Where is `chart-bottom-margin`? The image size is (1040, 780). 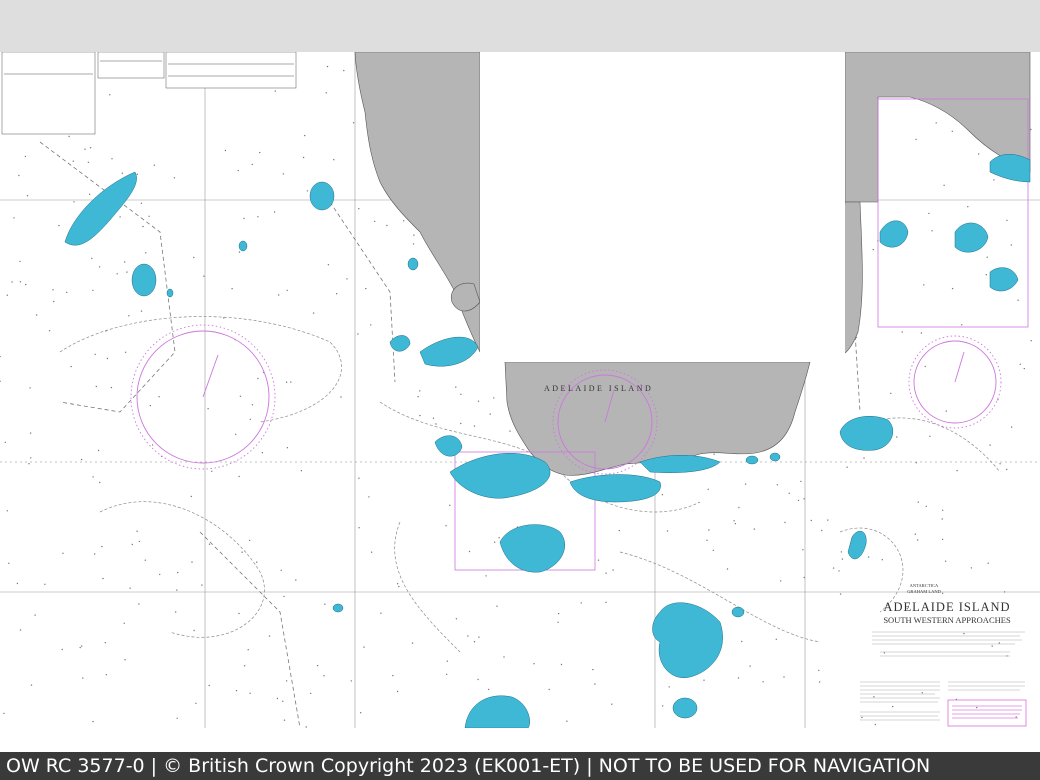 chart-bottom-margin is located at coordinates (520, 740).